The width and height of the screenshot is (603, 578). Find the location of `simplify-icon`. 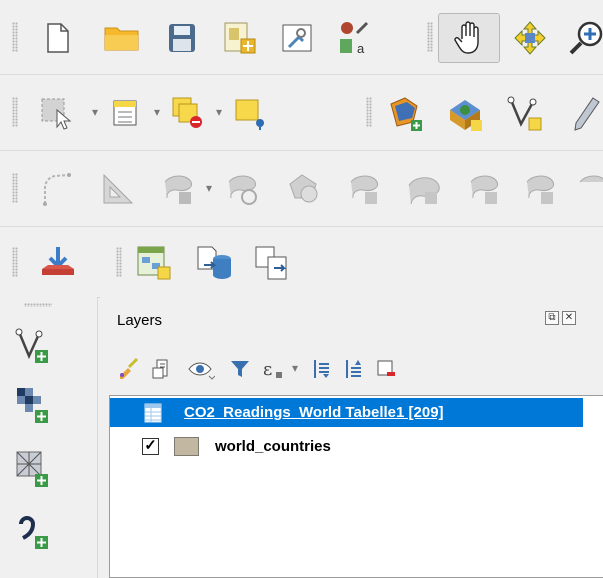

simplify-icon is located at coordinates (364, 189).